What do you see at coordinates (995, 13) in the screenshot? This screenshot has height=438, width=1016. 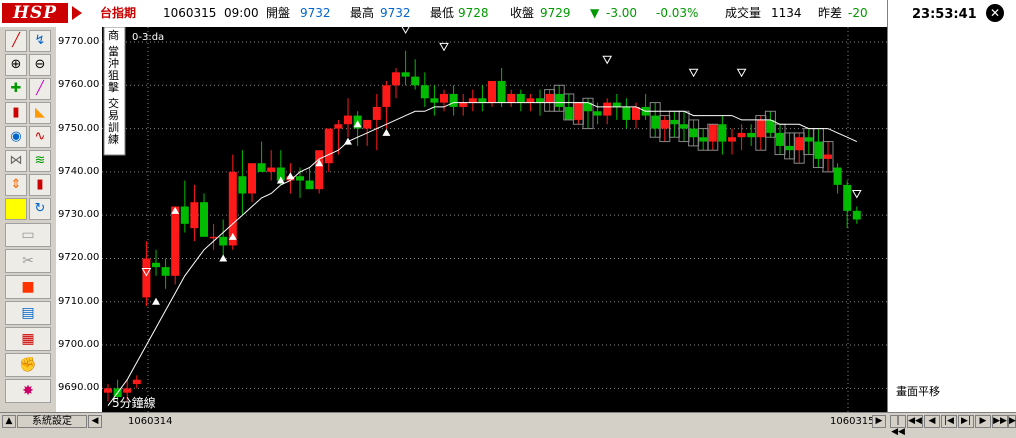 I see `close-button: ✕` at bounding box center [995, 13].